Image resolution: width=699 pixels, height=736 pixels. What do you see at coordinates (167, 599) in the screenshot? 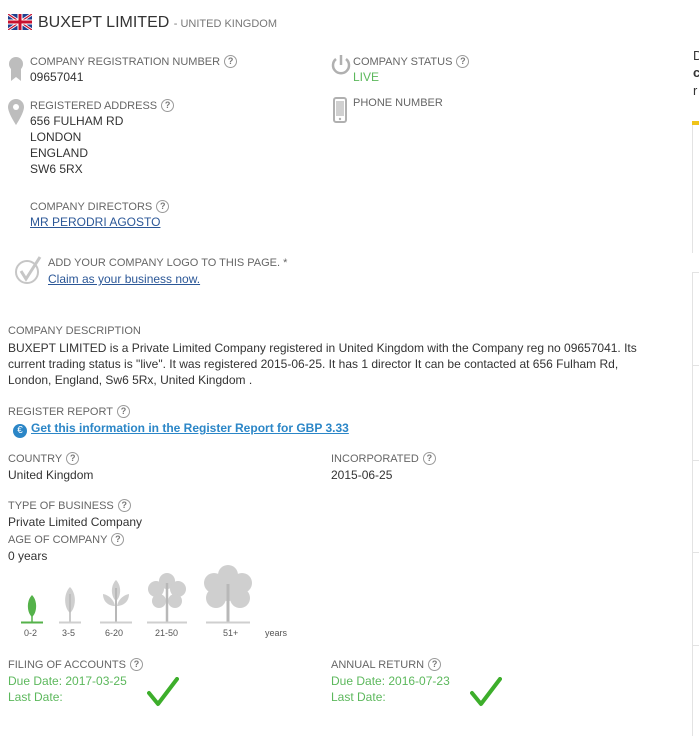
I see `tree-icon` at bounding box center [167, 599].